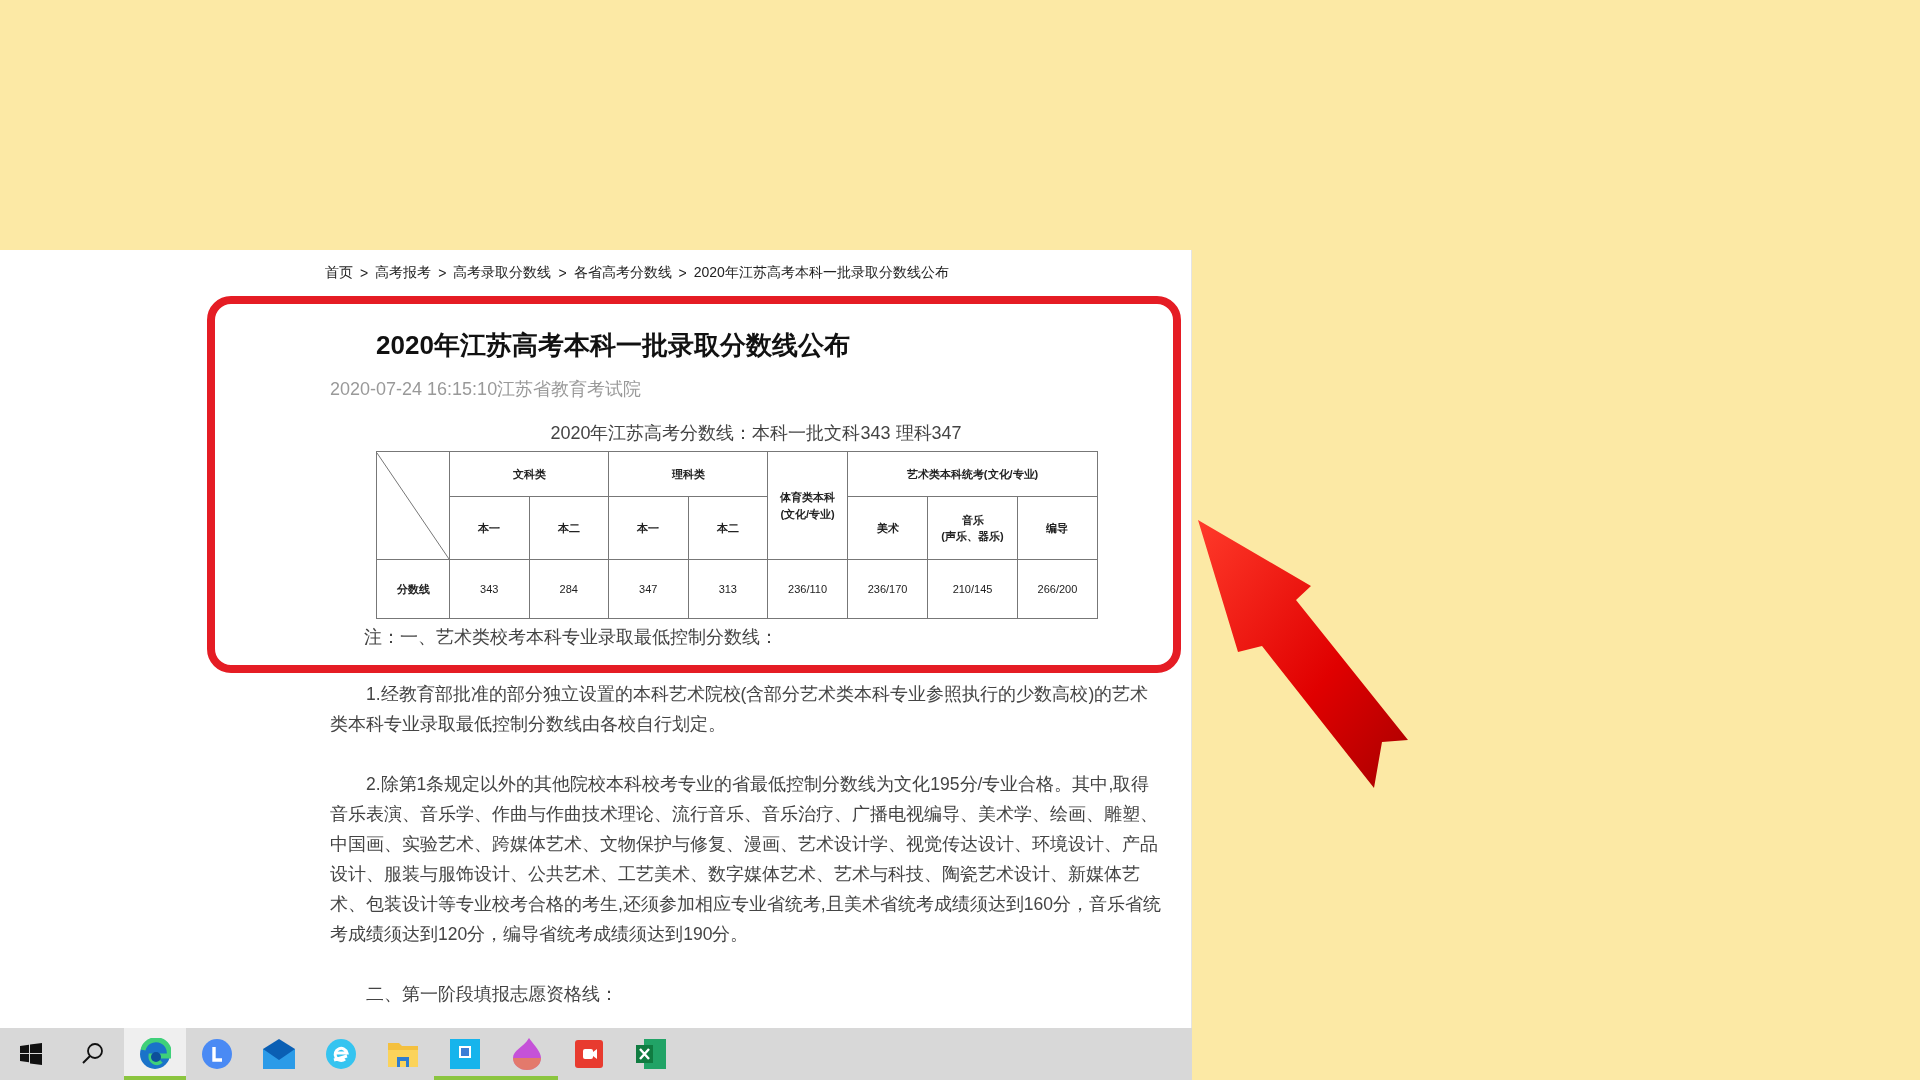 Image resolution: width=1920 pixels, height=1080 pixels. What do you see at coordinates (339, 273) in the screenshot?
I see `breadcrumb-link: 首页` at bounding box center [339, 273].